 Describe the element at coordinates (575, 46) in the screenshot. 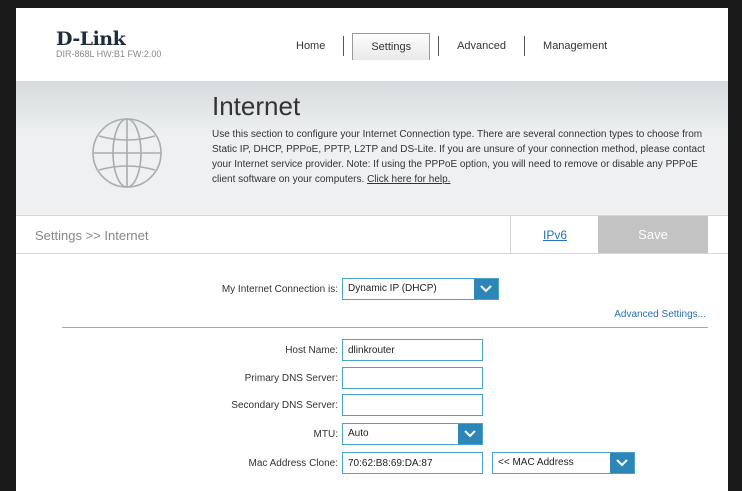

I see `nav-management: Management` at that location.